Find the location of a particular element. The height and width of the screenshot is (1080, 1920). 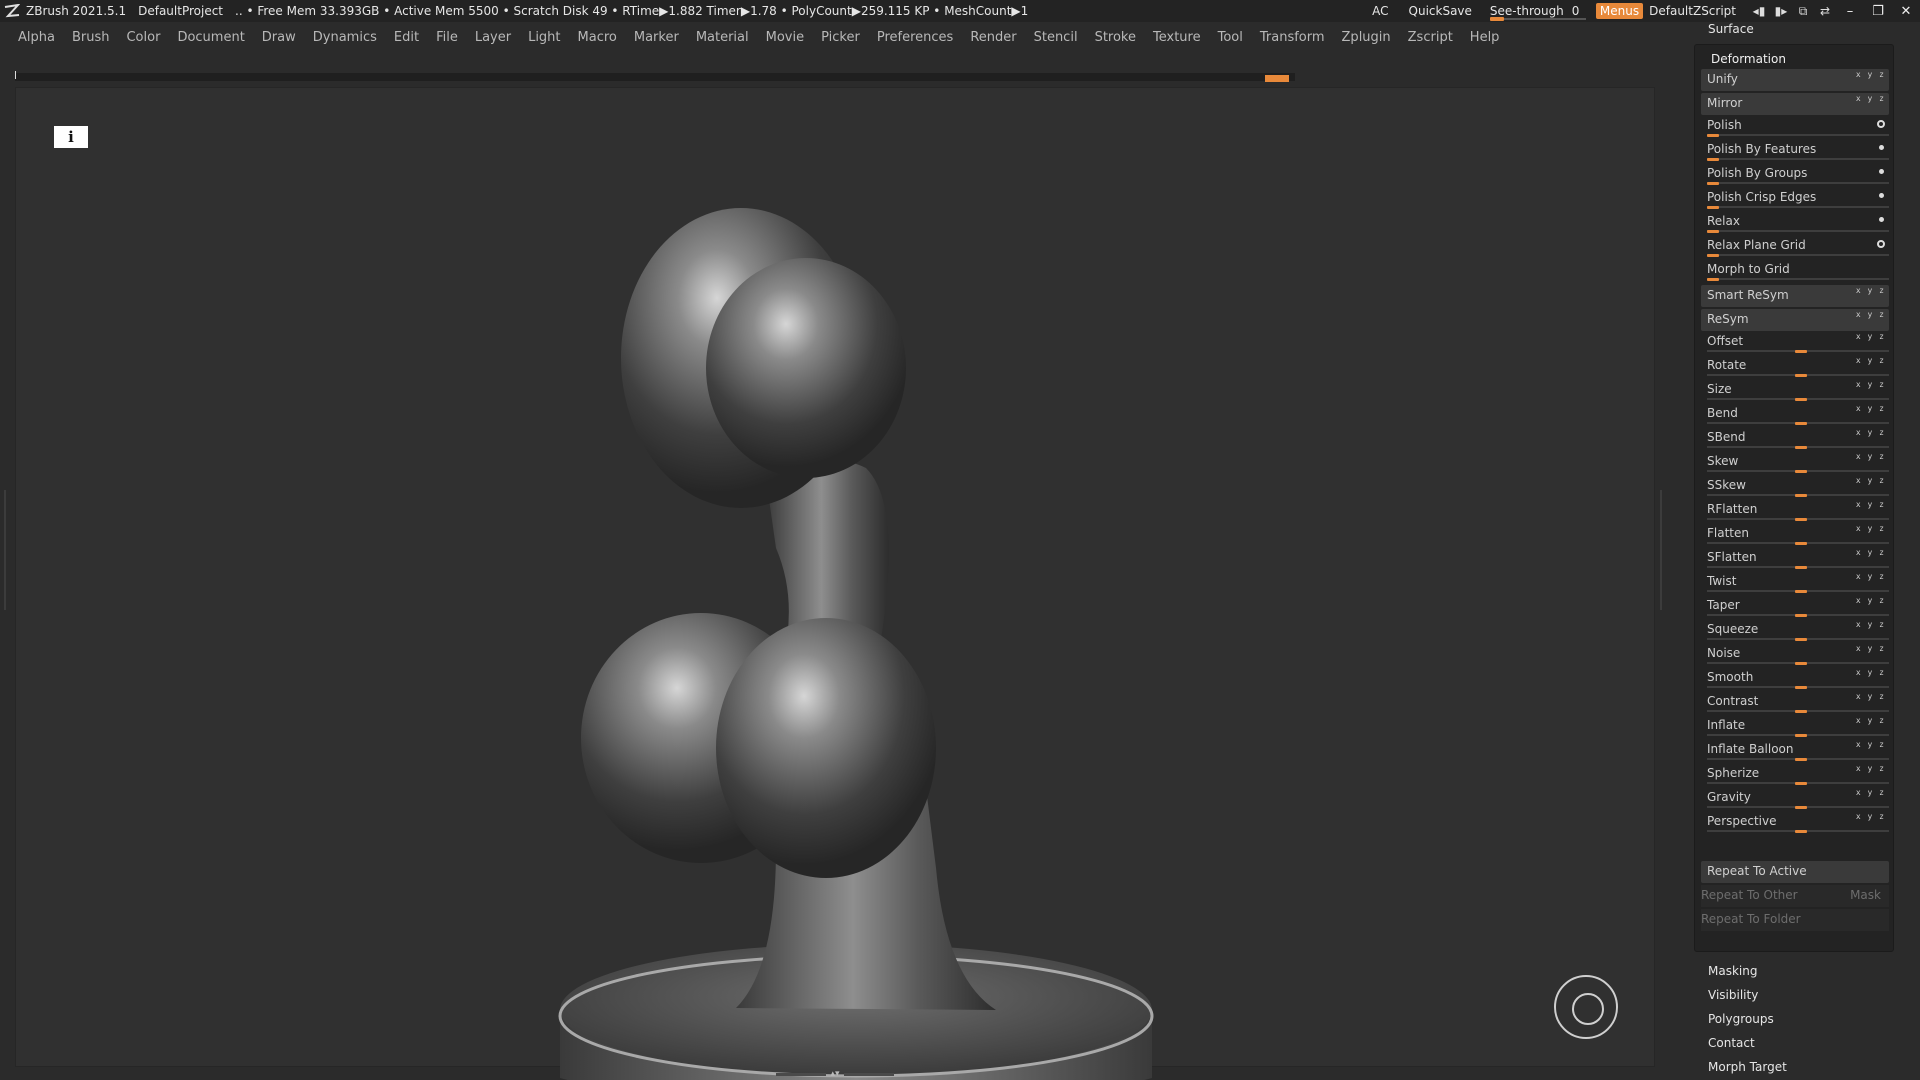

slider-bend: Bend x y z is located at coordinates (1795, 414).